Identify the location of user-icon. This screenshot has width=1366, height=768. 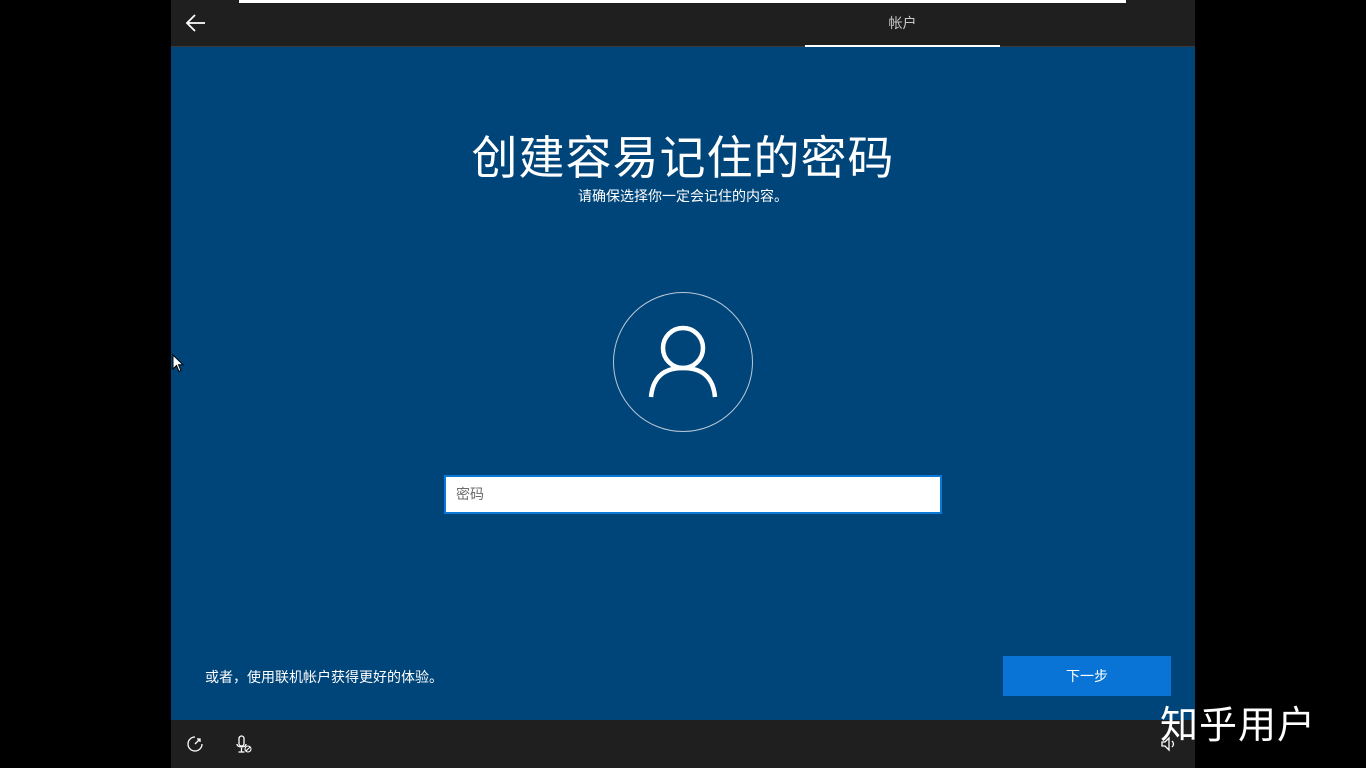
(683, 361).